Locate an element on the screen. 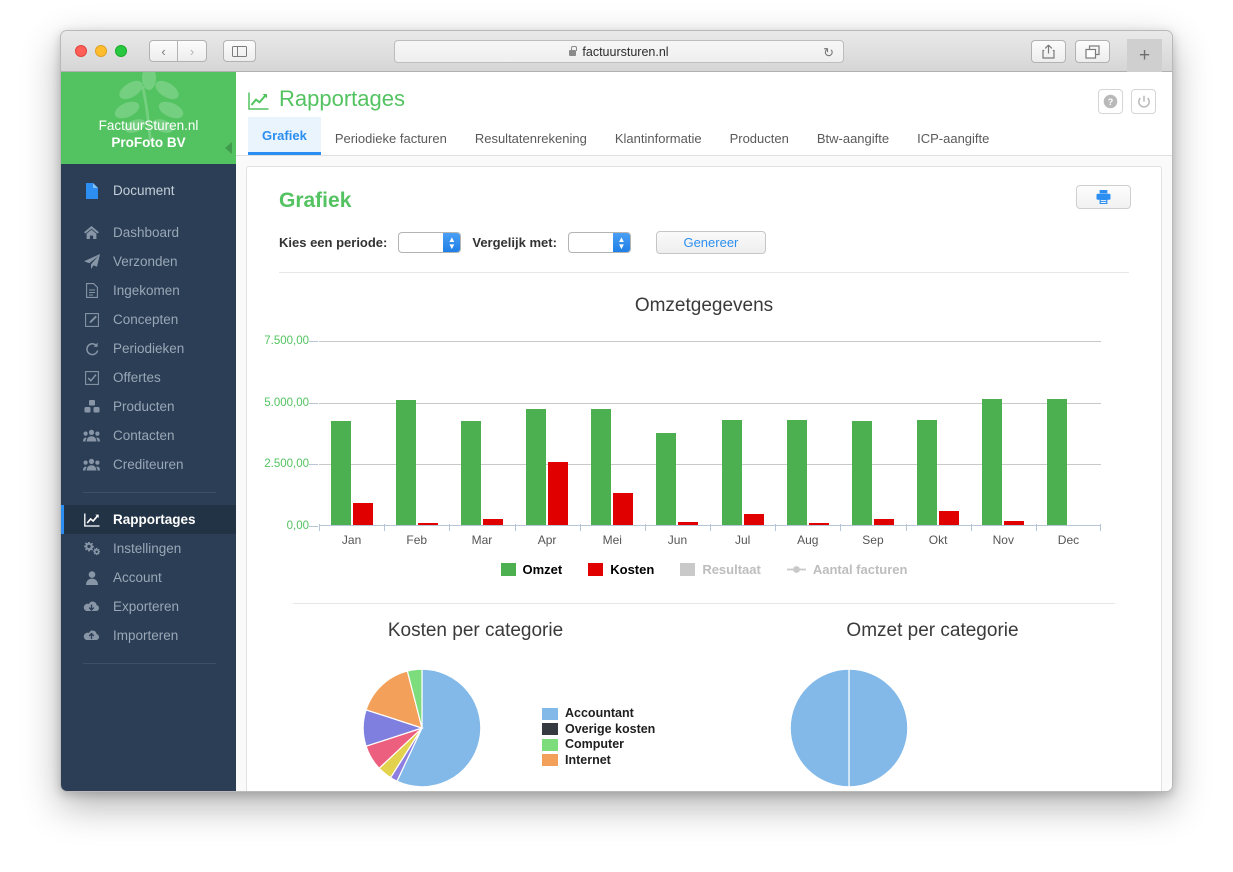 Image resolution: width=1233 pixels, height=872 pixels. pies-divider is located at coordinates (704, 603).